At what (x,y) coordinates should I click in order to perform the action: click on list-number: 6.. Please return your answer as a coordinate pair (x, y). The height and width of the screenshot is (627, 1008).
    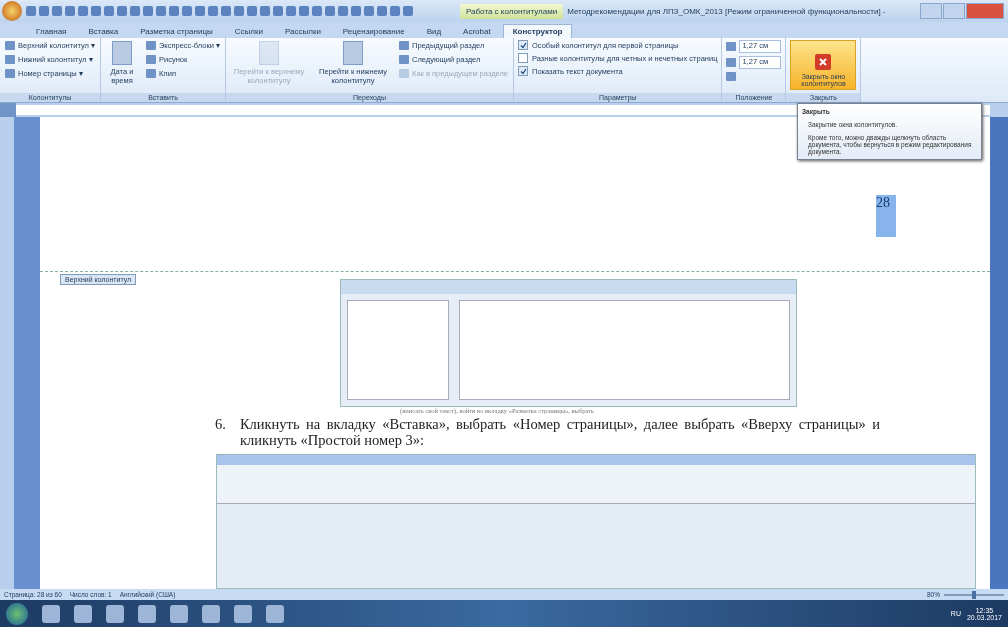
    Looking at the image, I should click on (220, 425).